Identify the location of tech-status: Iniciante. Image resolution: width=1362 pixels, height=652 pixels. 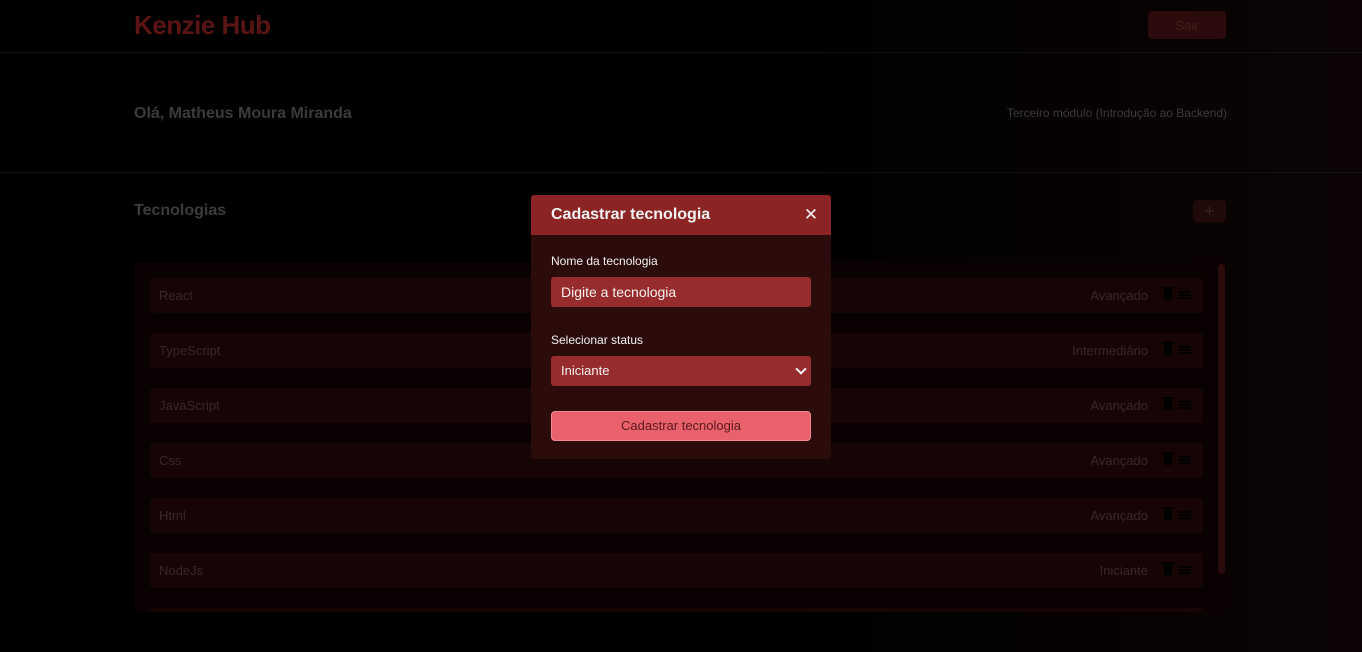
(1123, 570).